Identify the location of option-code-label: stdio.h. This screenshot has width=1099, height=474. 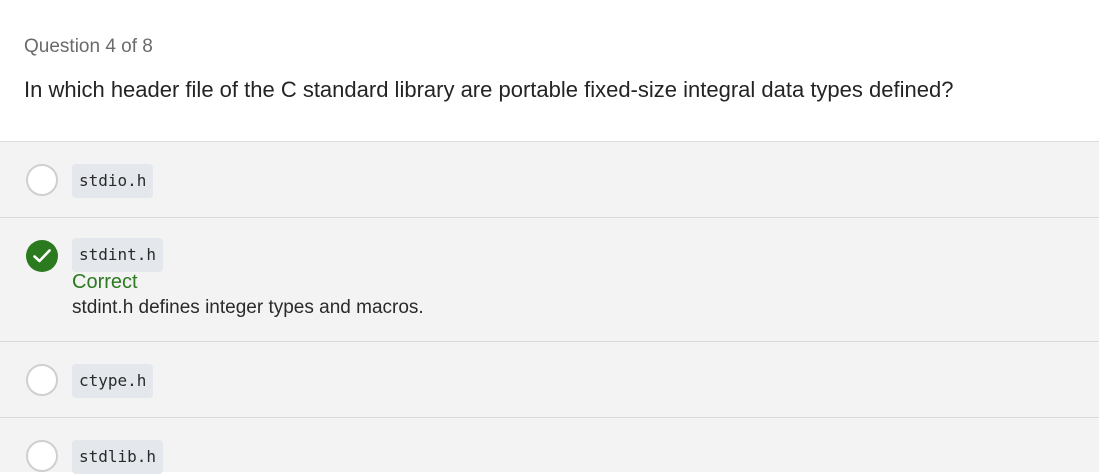
(113, 181).